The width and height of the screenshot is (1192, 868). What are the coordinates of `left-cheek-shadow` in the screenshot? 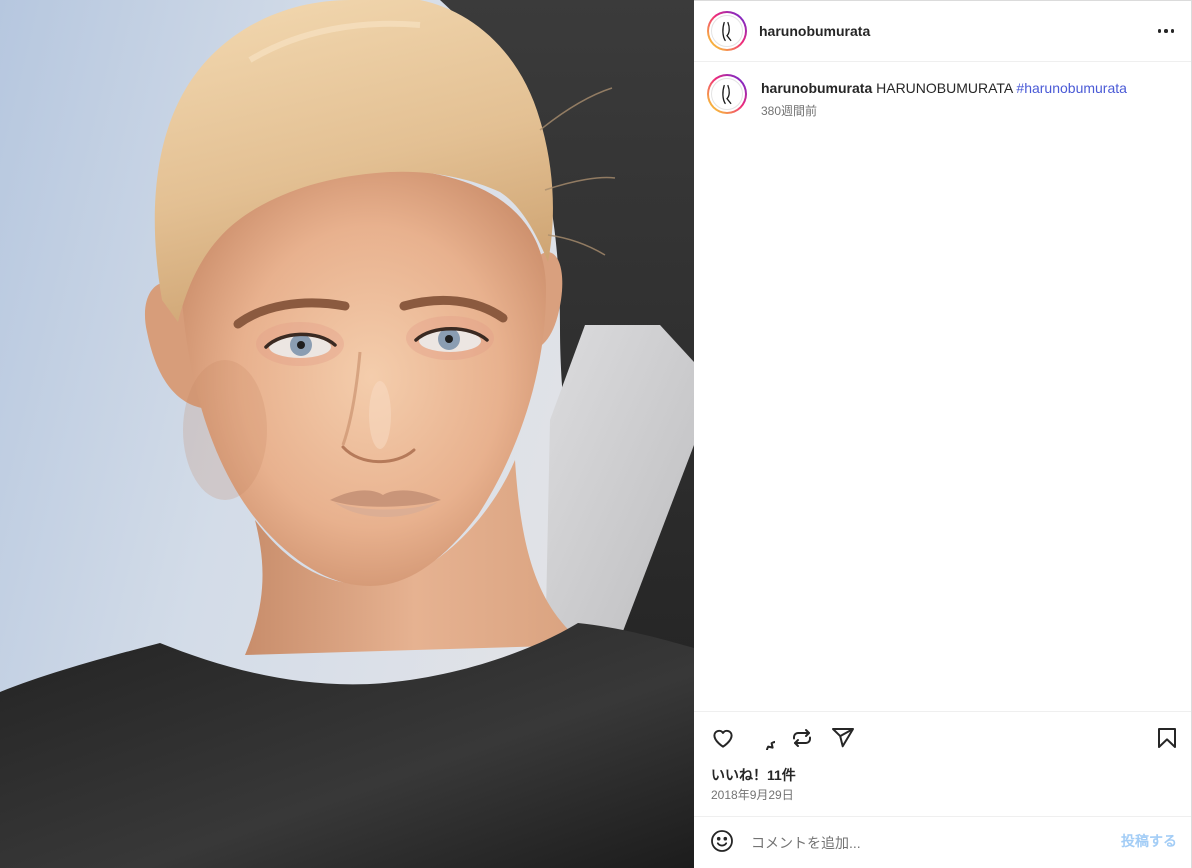 It's located at (225, 430).